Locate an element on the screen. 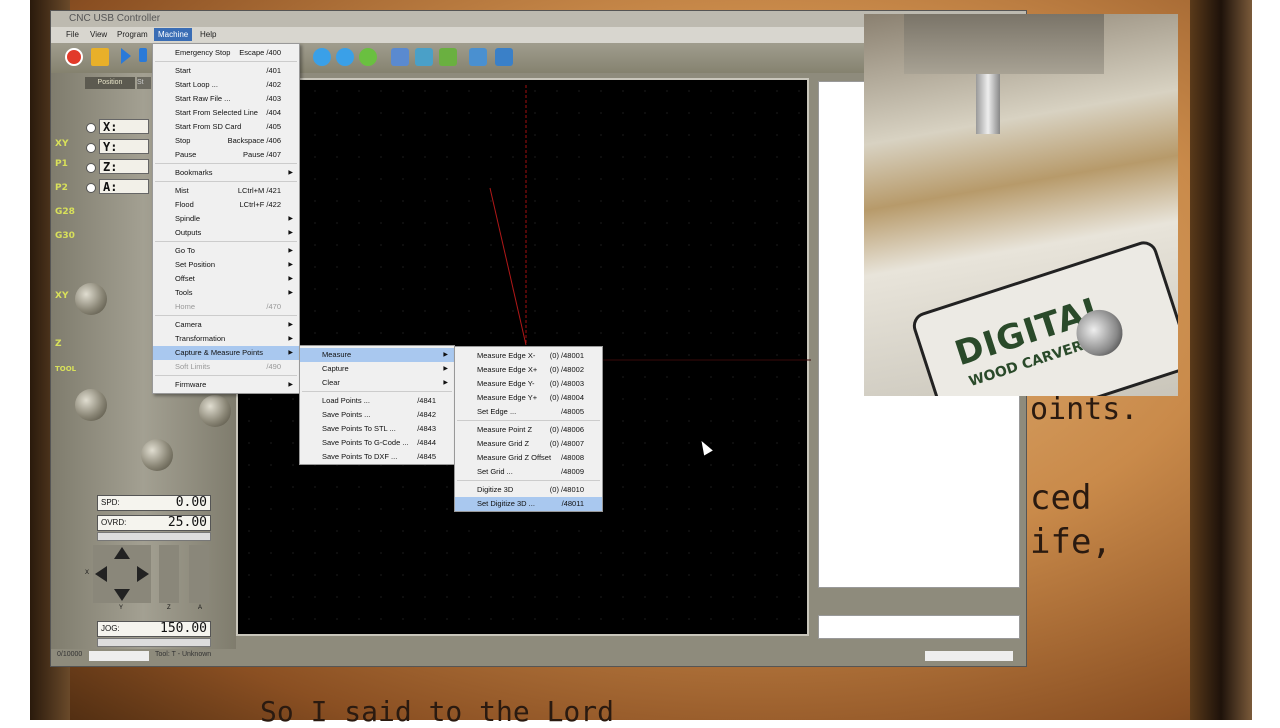  menu-item: Mist LCtrl+M /421 is located at coordinates (226, 191).